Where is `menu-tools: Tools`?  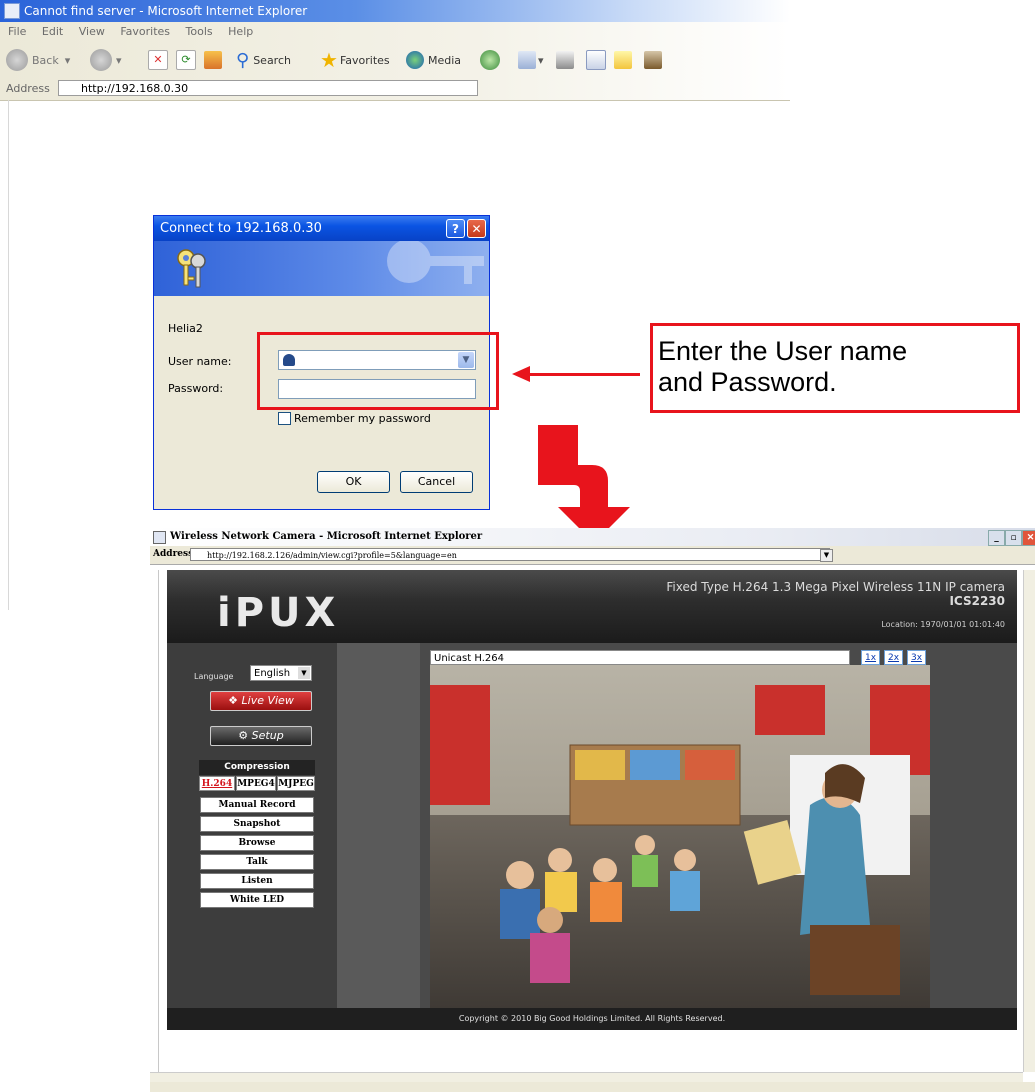
menu-tools: Tools is located at coordinates (199, 31).